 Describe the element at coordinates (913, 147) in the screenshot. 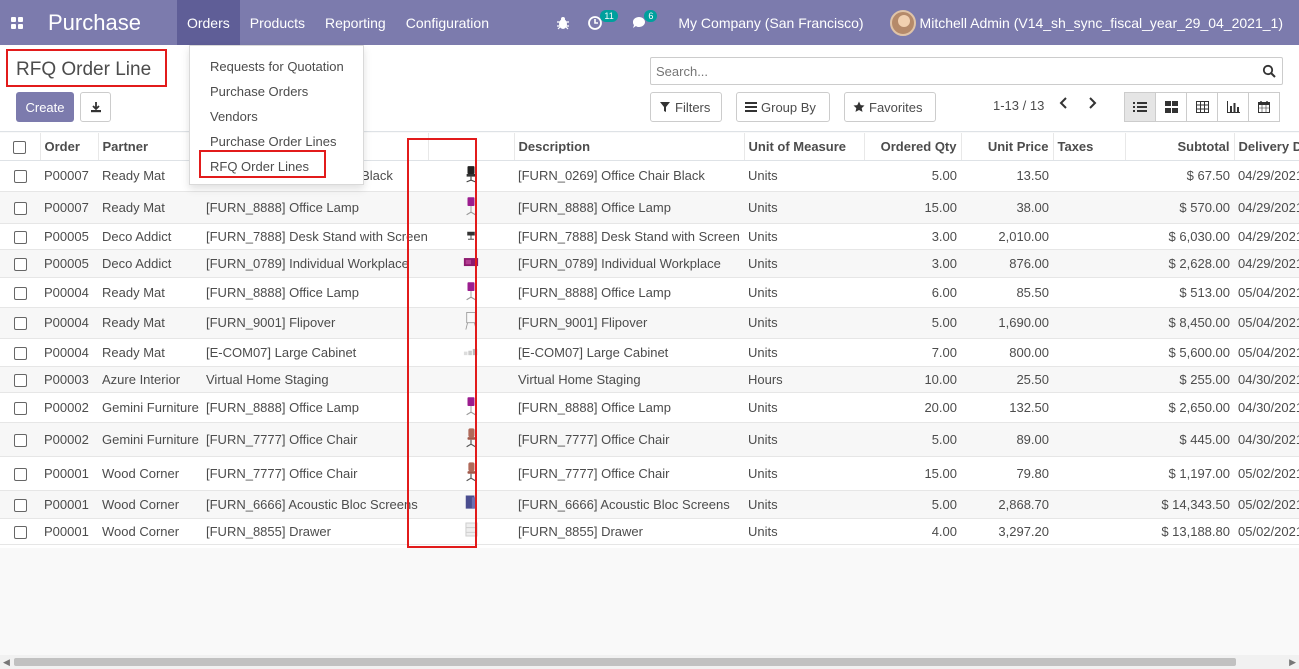

I see `col-ordered-qty: Ordered Qty` at that location.